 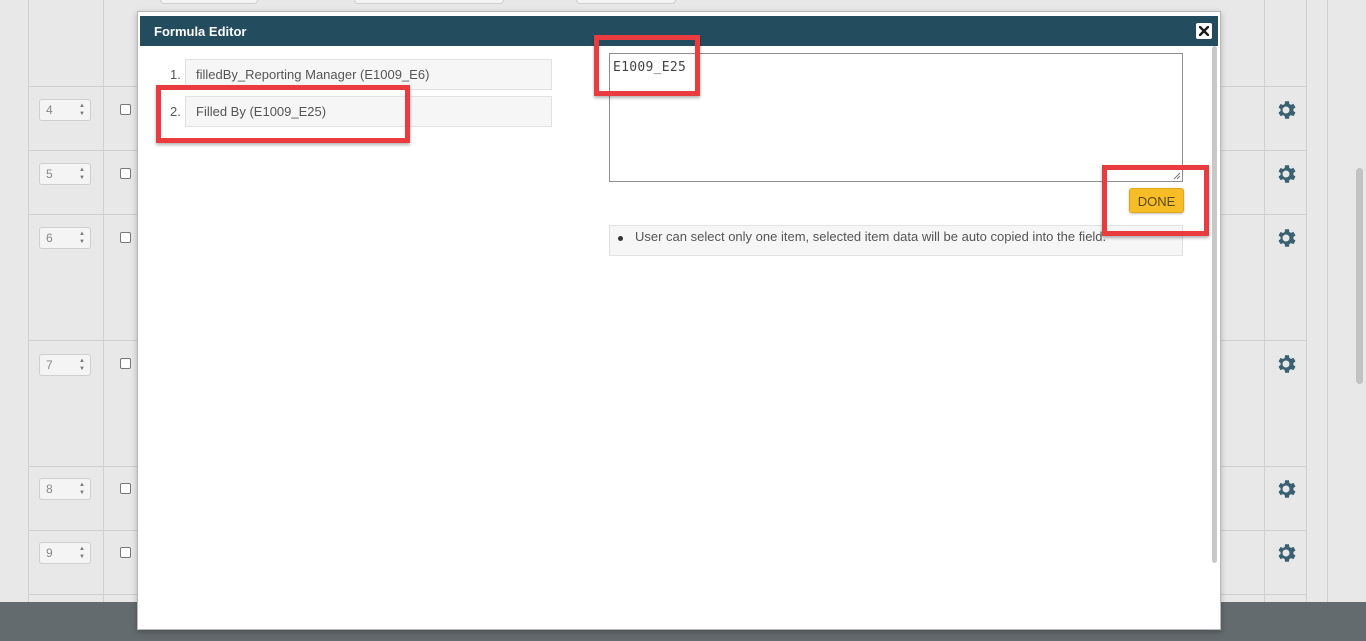 I want to click on row-number-stepper: 9 ▲ ▼, so click(x=65, y=553).